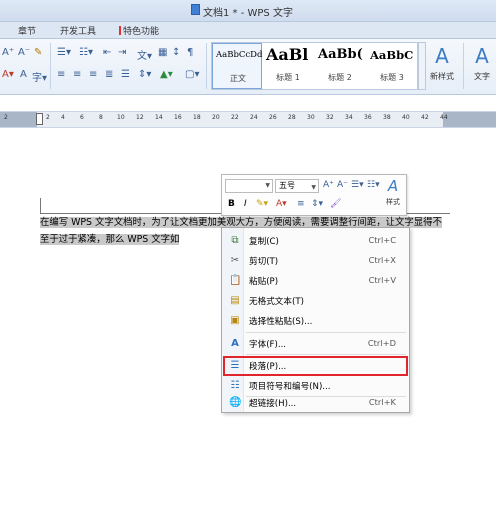 The image size is (496, 524). What do you see at coordinates (38, 52) in the screenshot?
I see `clear-format-icon: ✎` at bounding box center [38, 52].